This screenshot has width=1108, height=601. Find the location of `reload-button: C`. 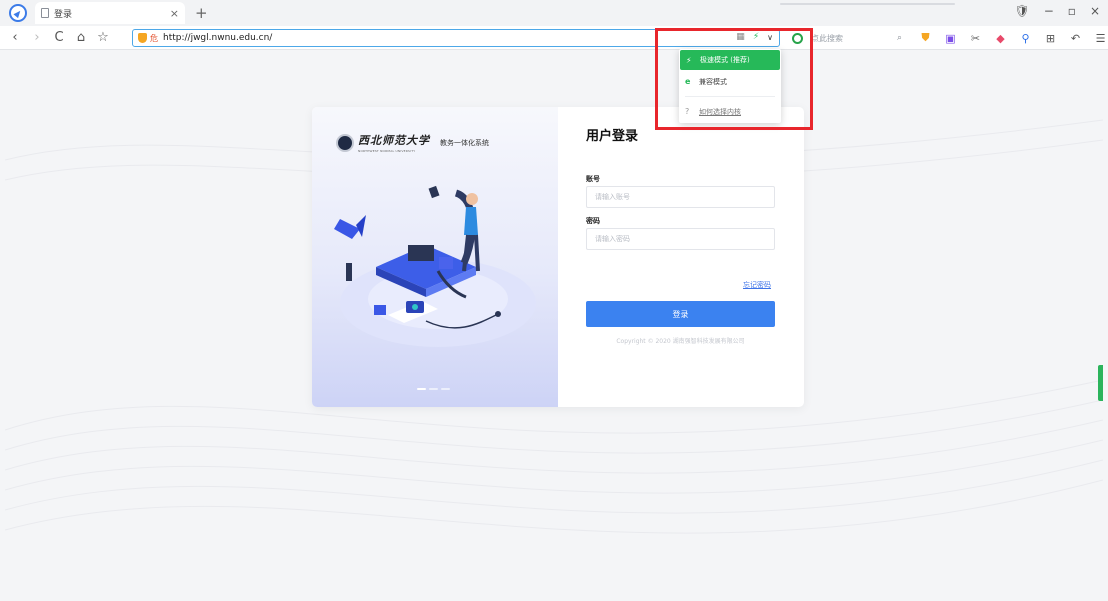

reload-button: C is located at coordinates (59, 37).